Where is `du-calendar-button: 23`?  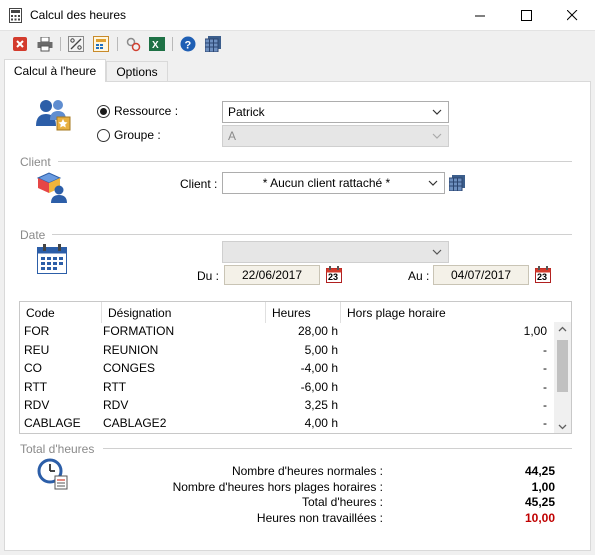 du-calendar-button: 23 is located at coordinates (334, 274).